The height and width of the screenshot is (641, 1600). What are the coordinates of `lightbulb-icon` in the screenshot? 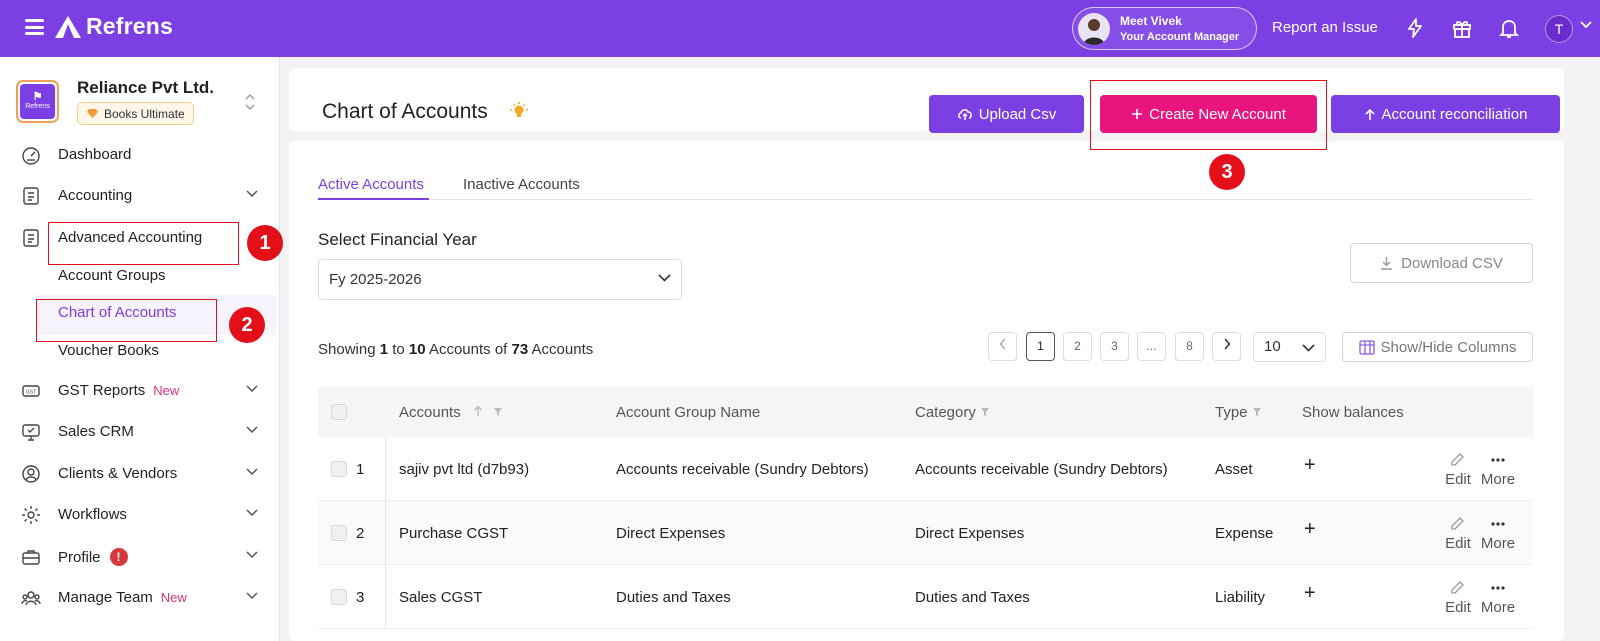 It's located at (519, 111).